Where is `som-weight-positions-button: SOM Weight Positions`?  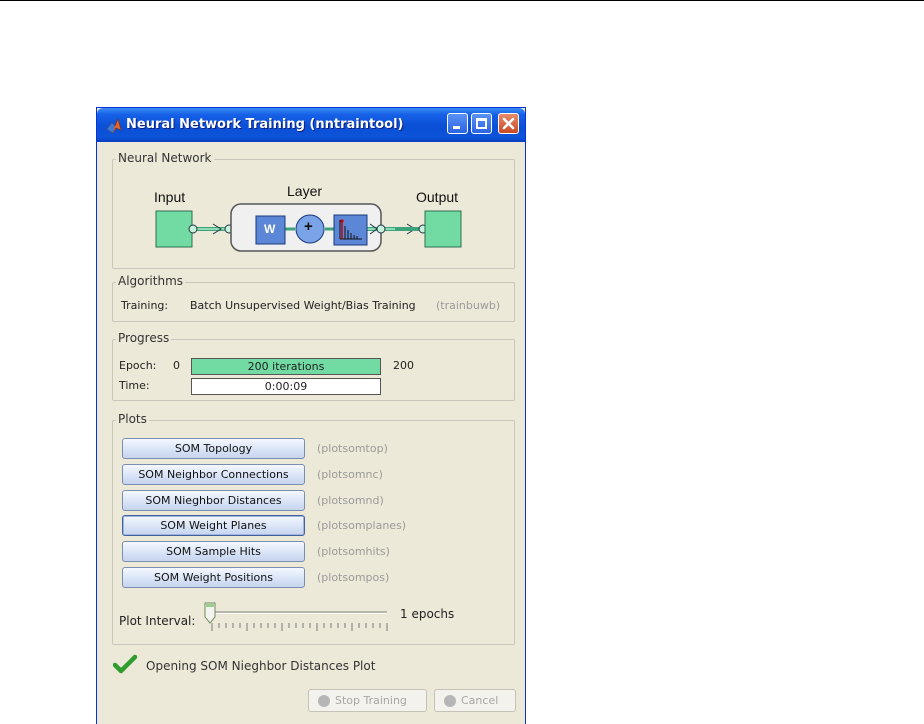
som-weight-positions-button: SOM Weight Positions is located at coordinates (213, 577).